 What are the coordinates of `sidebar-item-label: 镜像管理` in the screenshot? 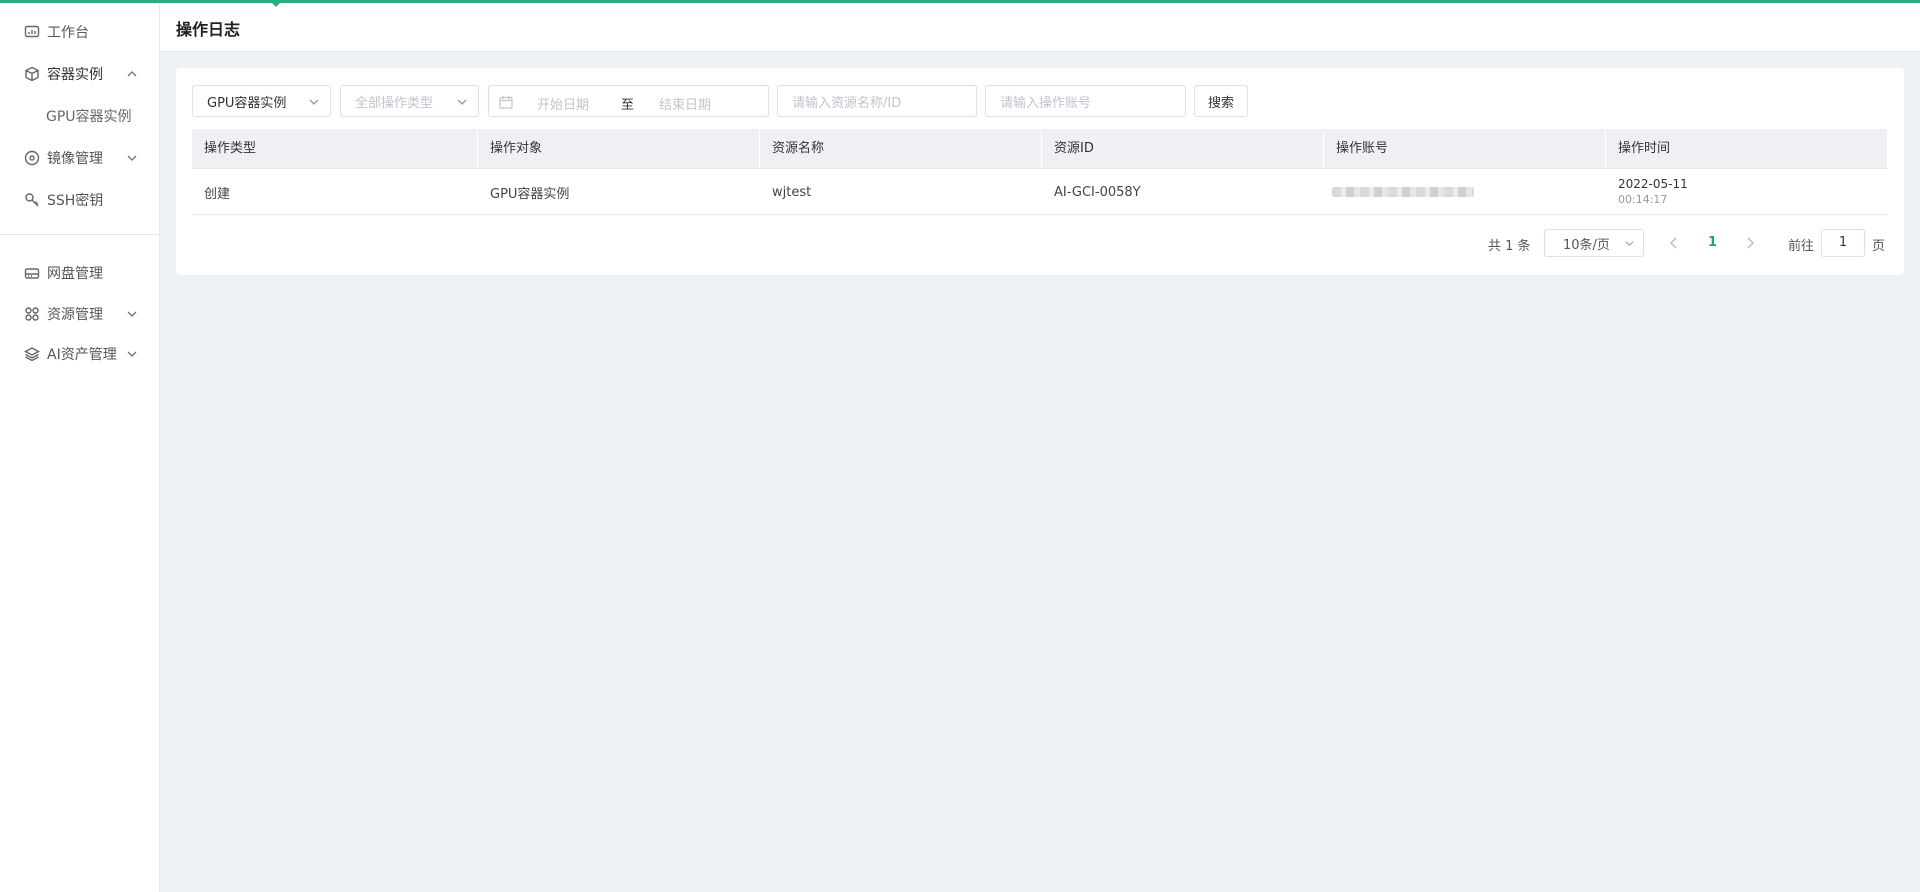 It's located at (75, 159).